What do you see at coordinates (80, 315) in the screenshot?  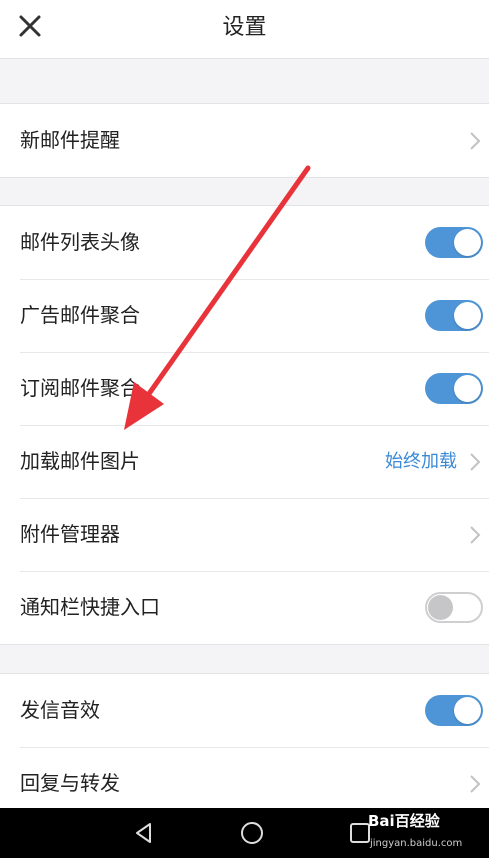 I see `row-label: 广告邮件聚合` at bounding box center [80, 315].